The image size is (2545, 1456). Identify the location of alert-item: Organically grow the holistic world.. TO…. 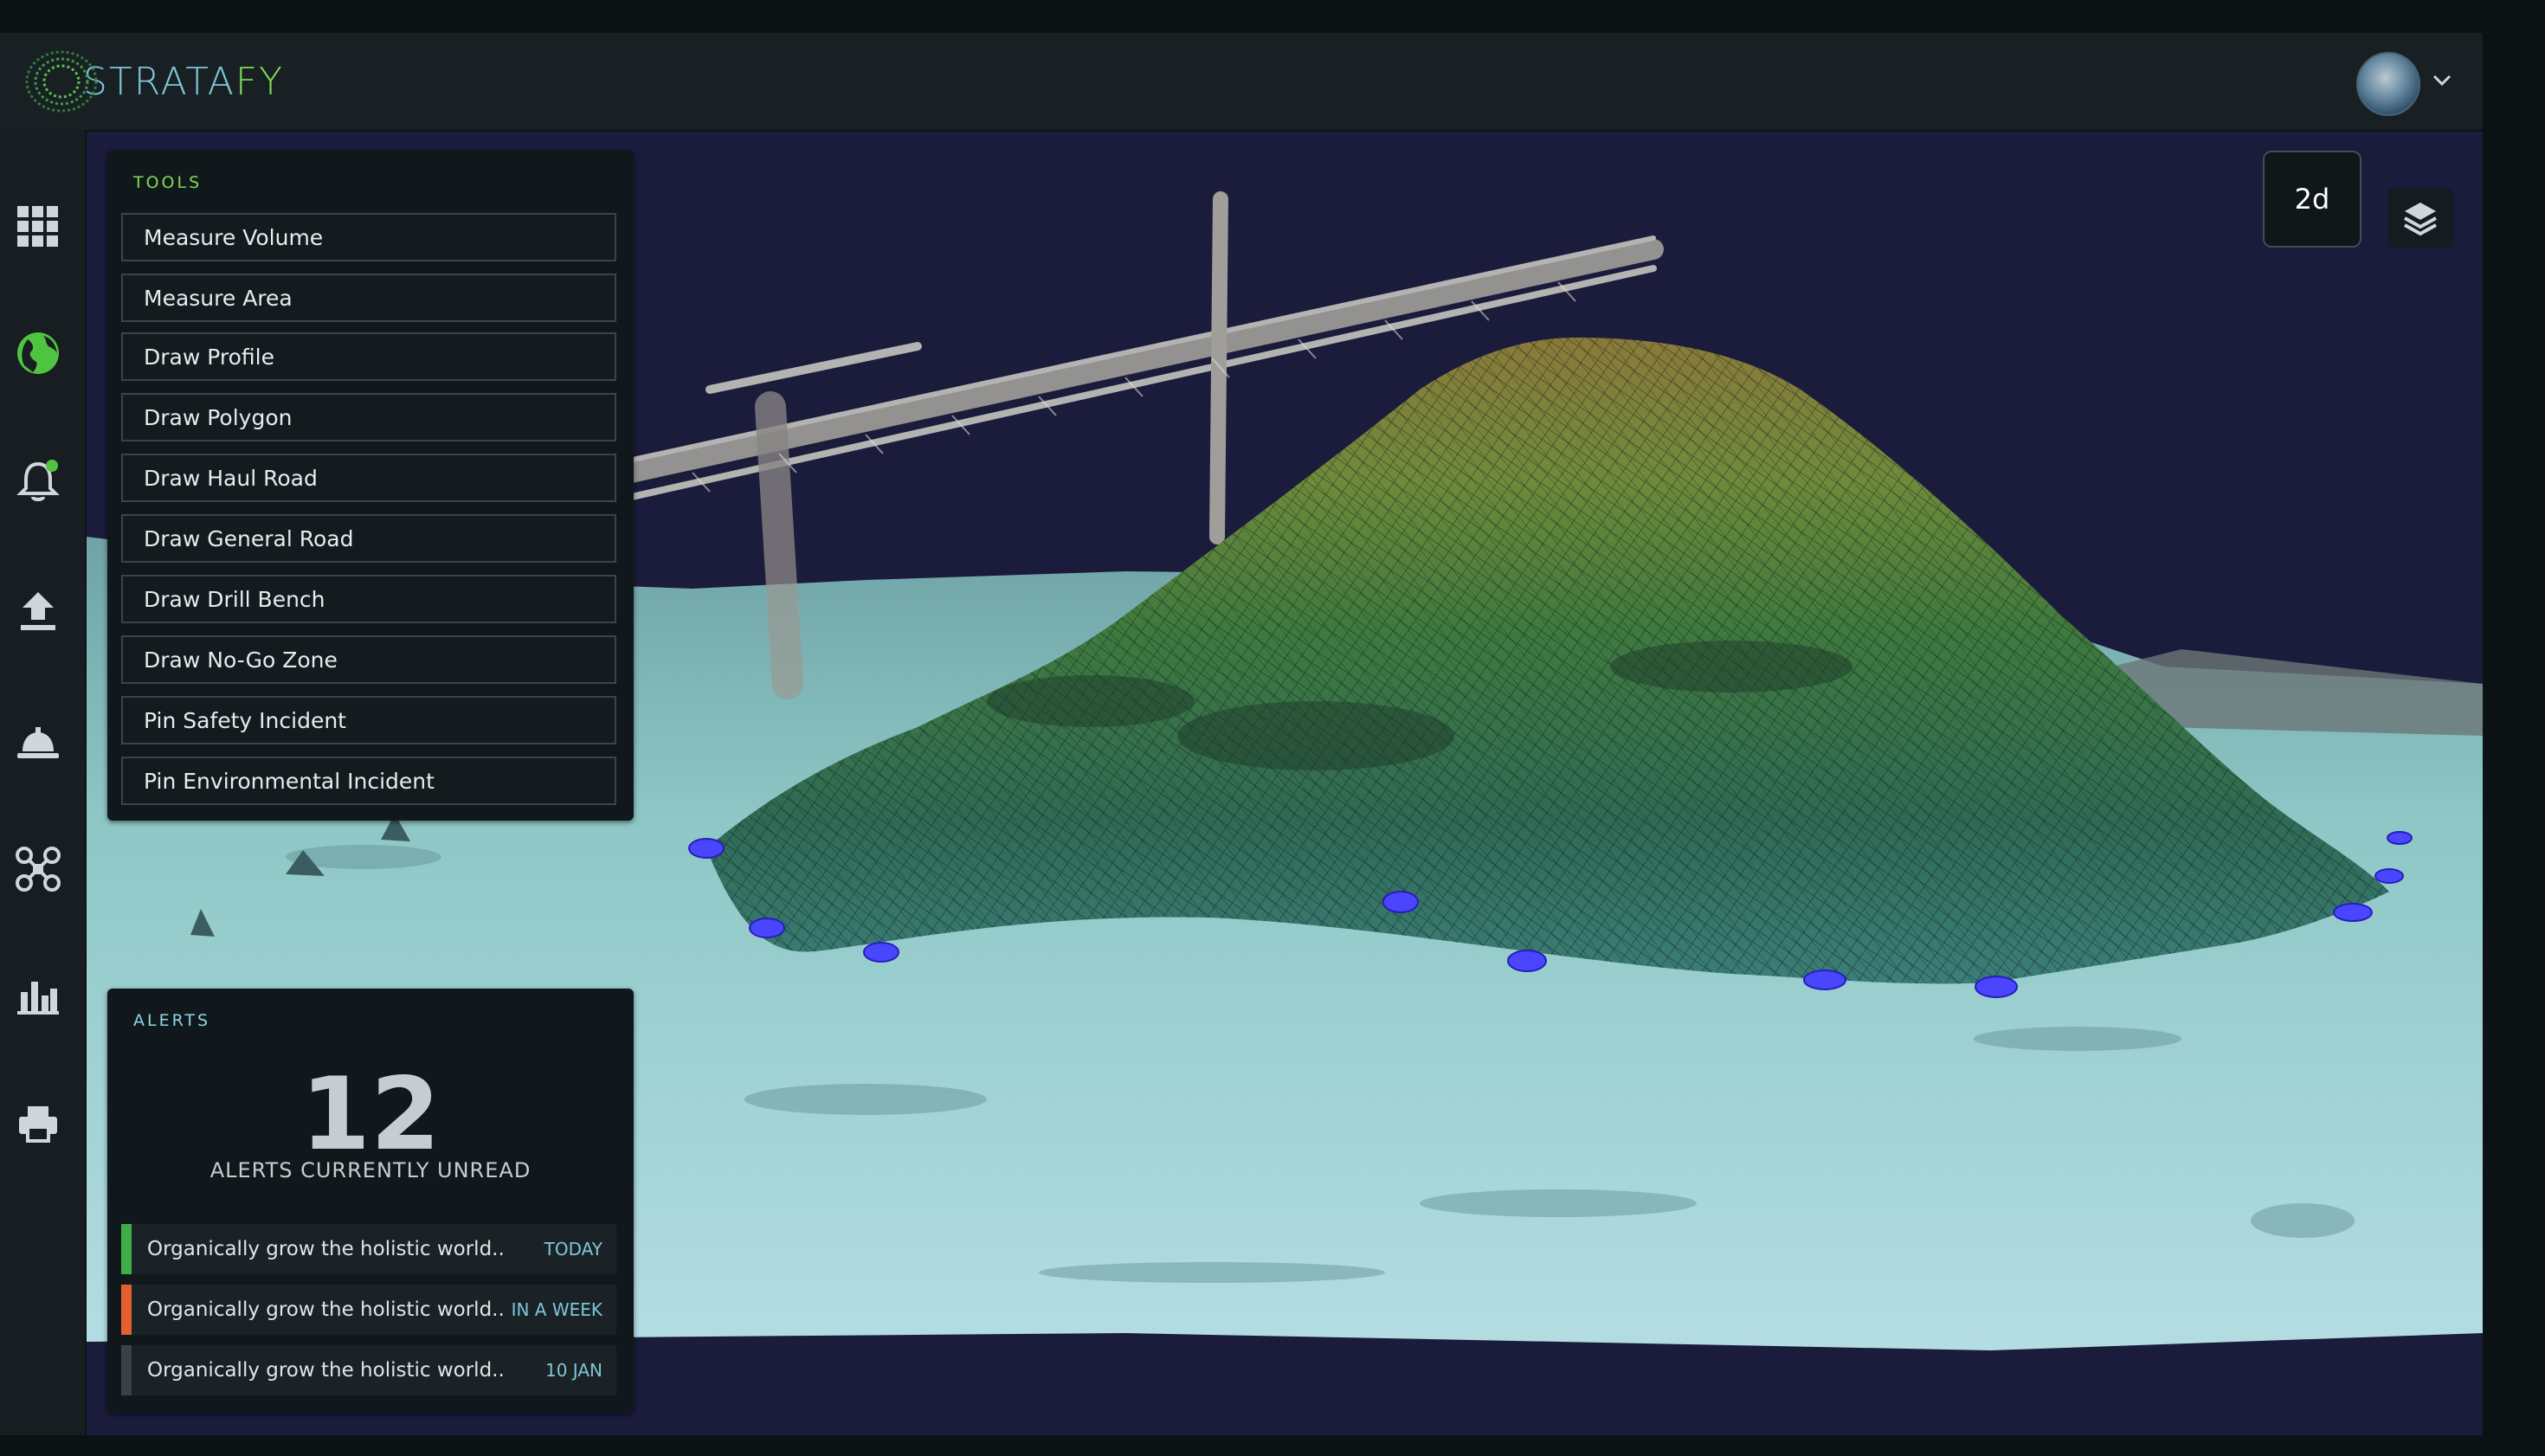
(368, 1249).